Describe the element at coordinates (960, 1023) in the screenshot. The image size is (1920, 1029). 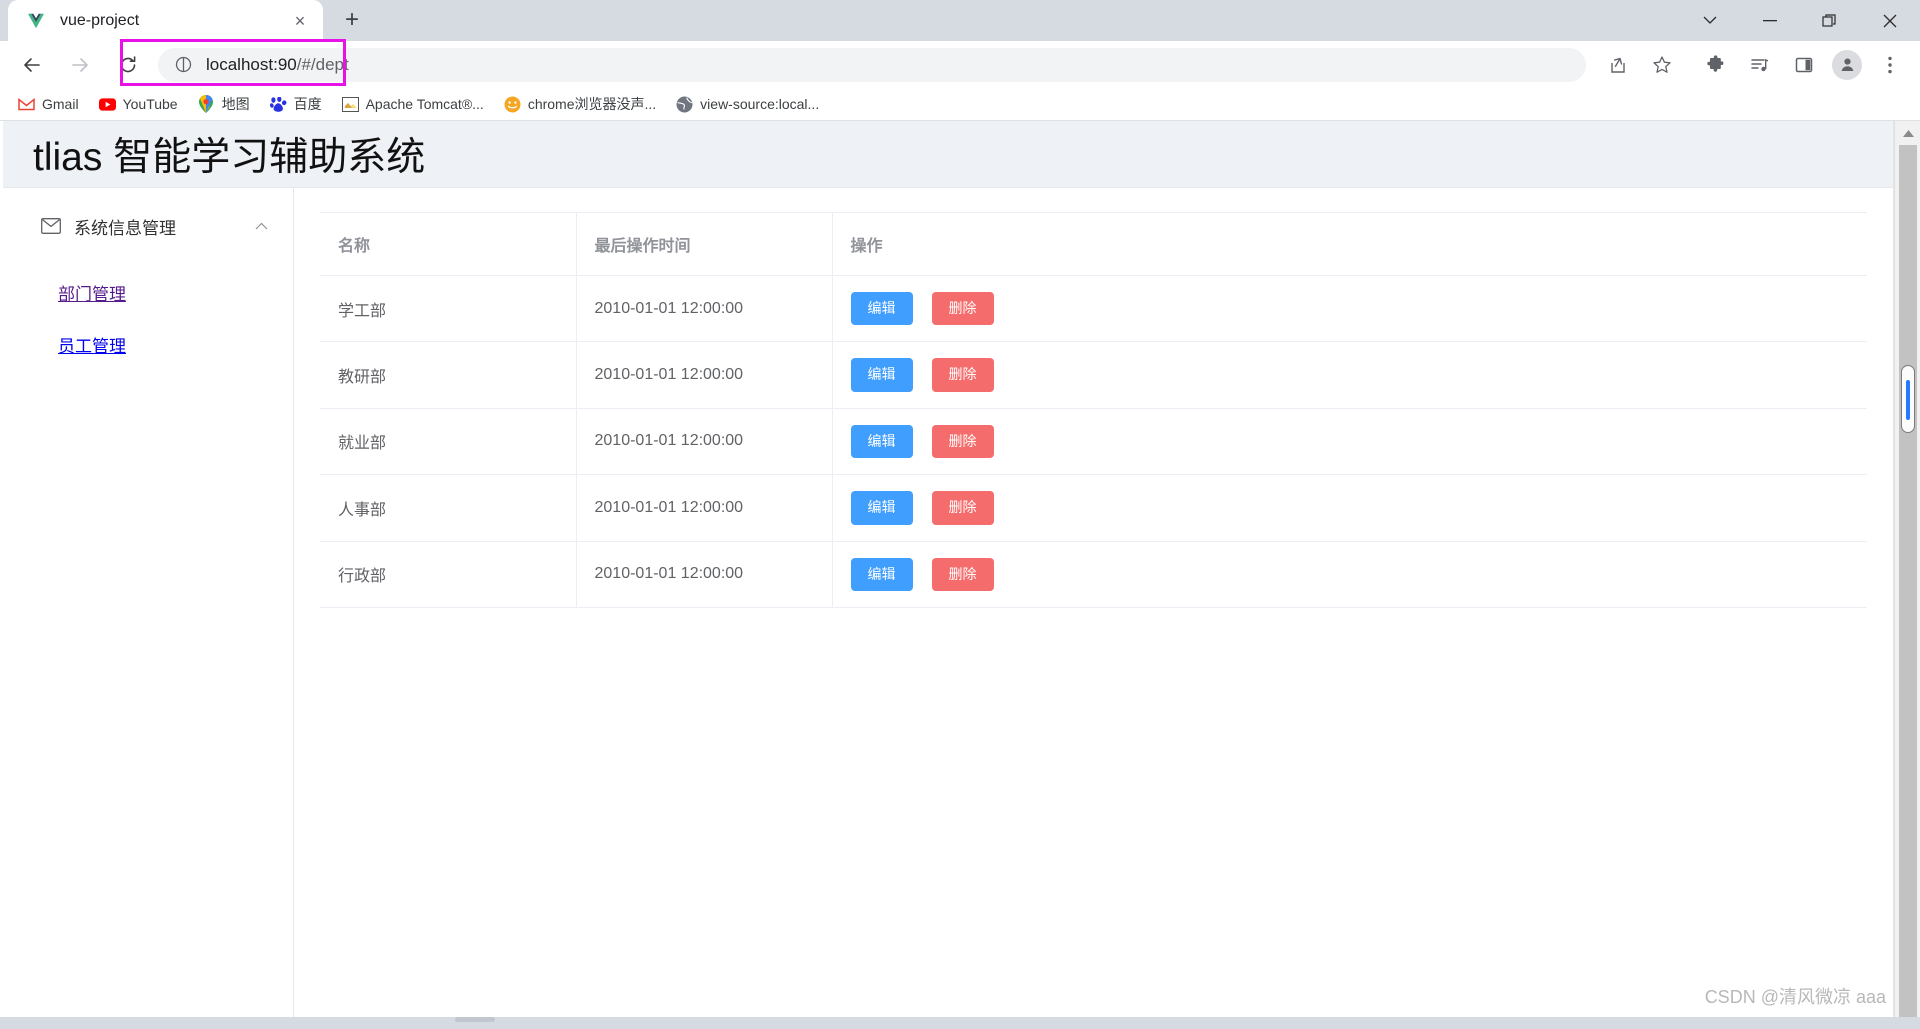
I see `window-bottom-bar` at that location.